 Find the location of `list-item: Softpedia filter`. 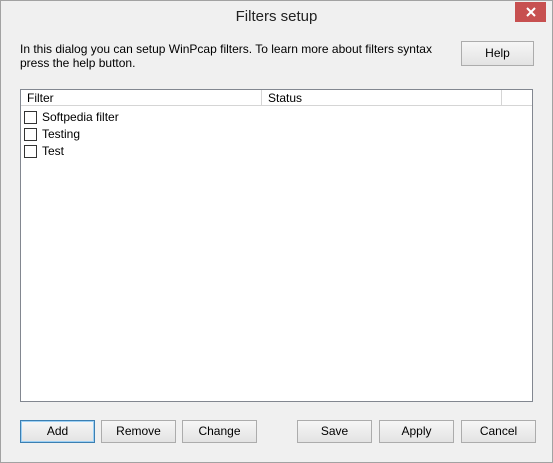

list-item: Softpedia filter is located at coordinates (71, 117).